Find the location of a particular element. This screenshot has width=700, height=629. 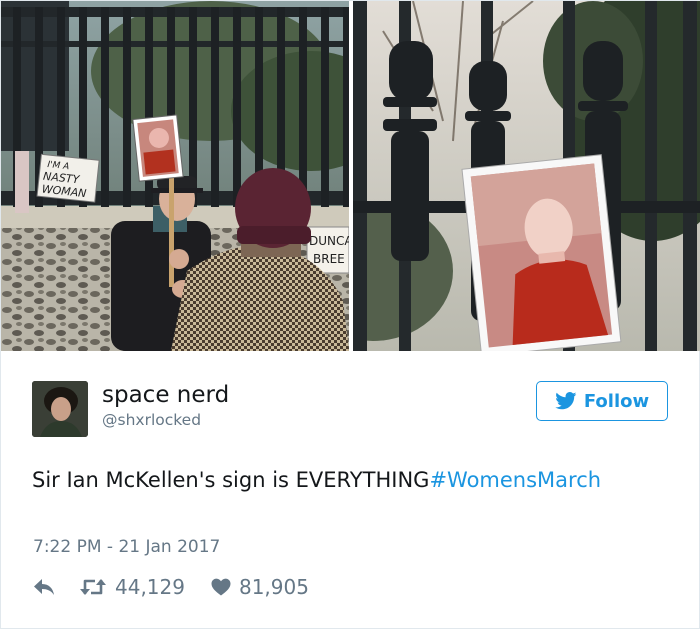

retweet-button: 44,129 is located at coordinates (132, 587).